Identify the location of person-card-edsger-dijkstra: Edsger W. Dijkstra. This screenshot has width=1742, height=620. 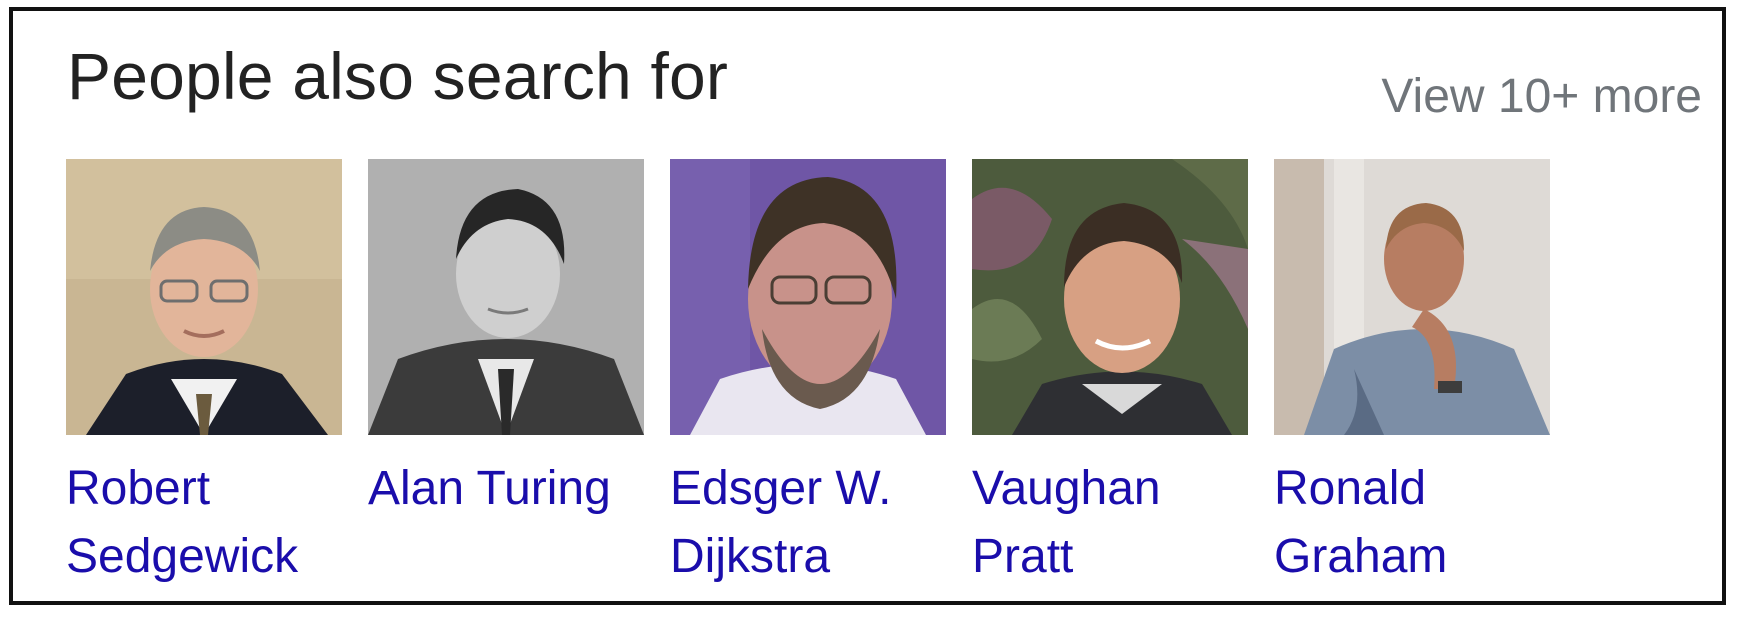
(808, 375).